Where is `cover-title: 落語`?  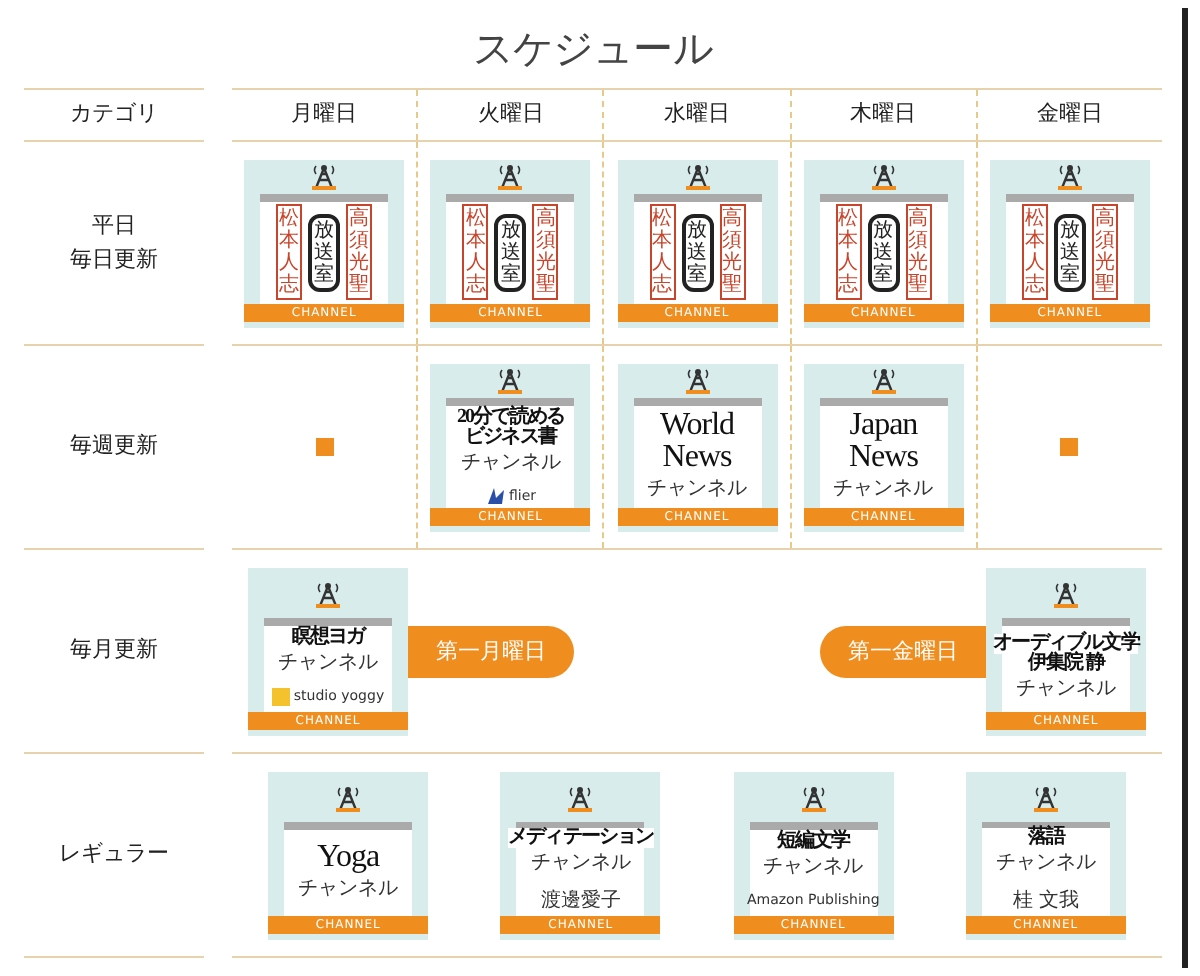 cover-title: 落語 is located at coordinates (1045, 837).